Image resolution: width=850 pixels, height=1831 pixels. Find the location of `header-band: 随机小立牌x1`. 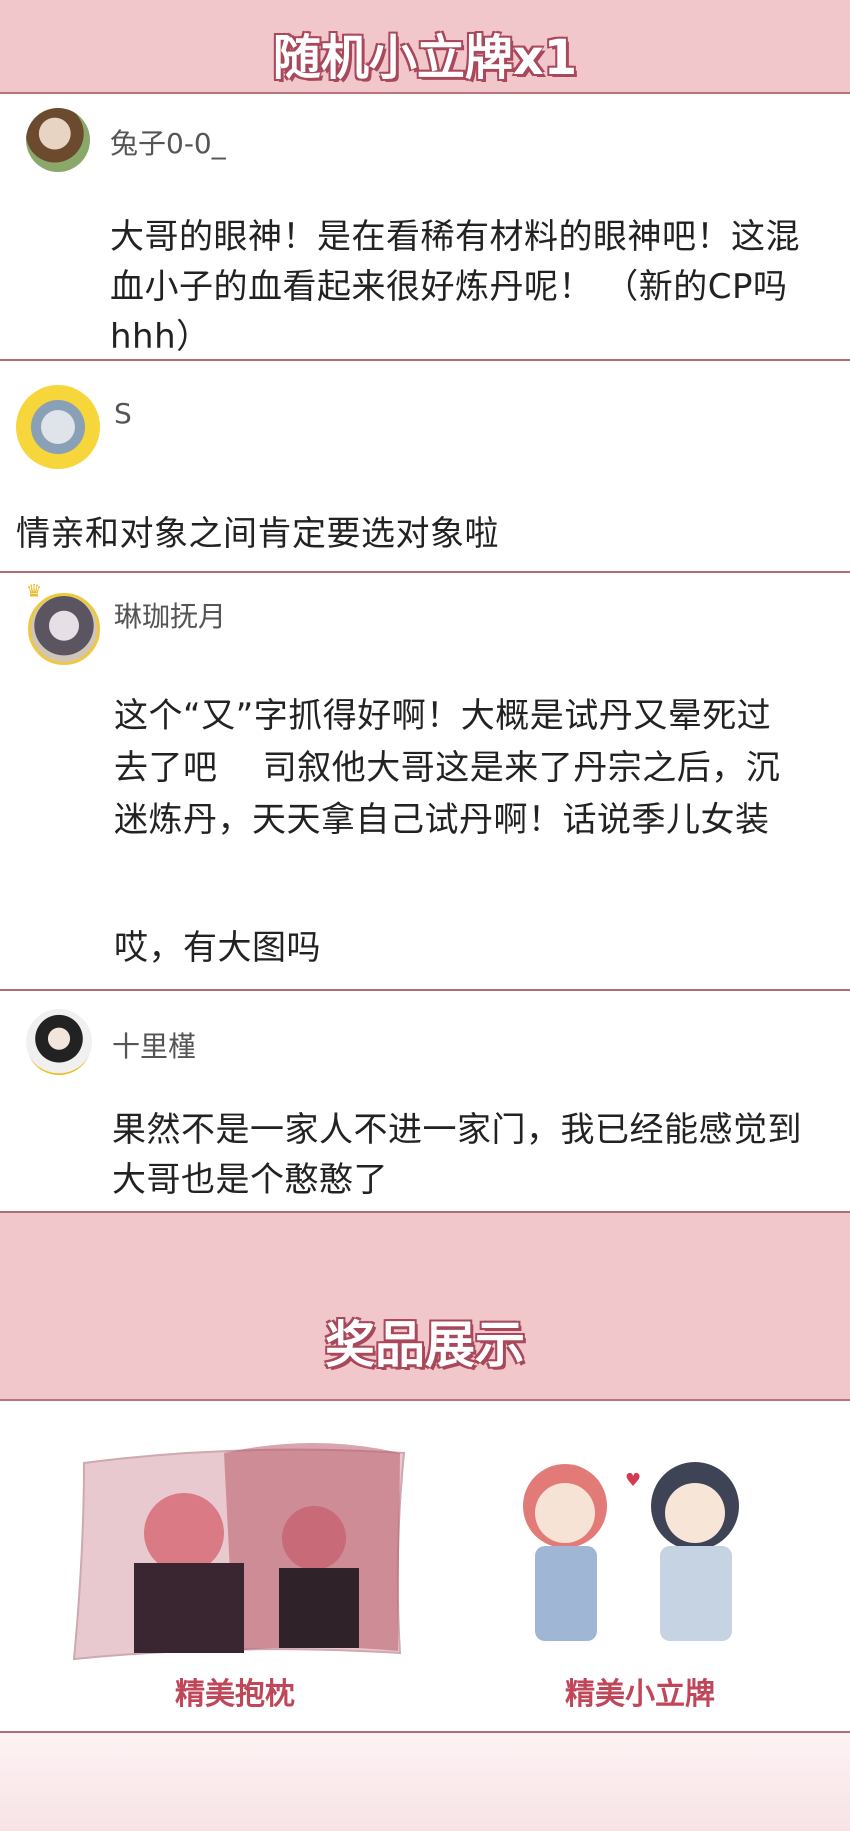

header-band: 随机小立牌x1 is located at coordinates (425, 47).